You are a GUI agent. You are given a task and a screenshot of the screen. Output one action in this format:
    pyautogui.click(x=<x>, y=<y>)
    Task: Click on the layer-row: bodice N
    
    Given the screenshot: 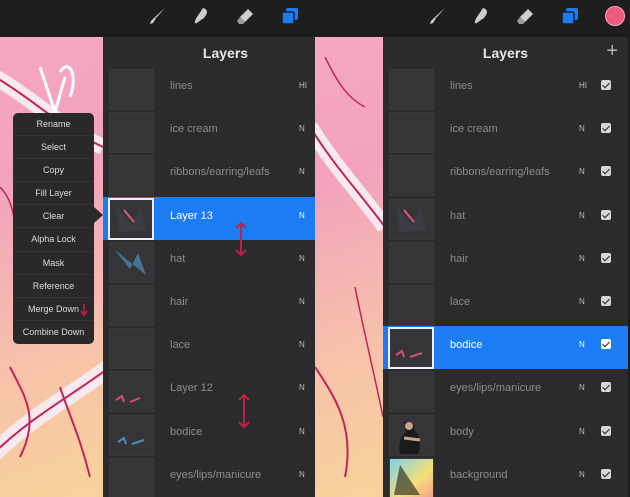 What is the action you would take?
    pyautogui.click(x=209, y=434)
    